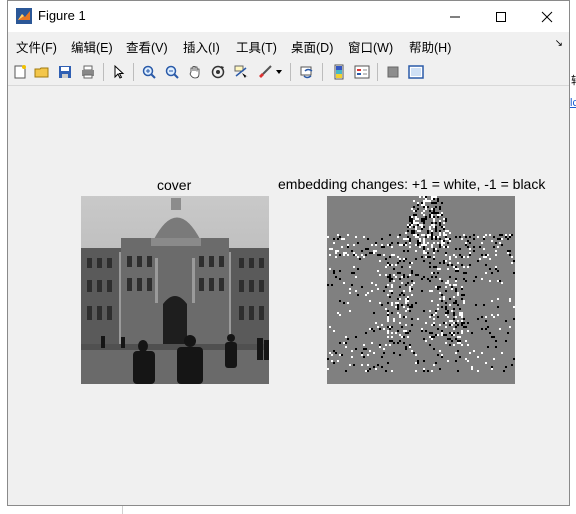 The width and height of the screenshot is (576, 514). I want to click on maximize-button, so click(501, 16).